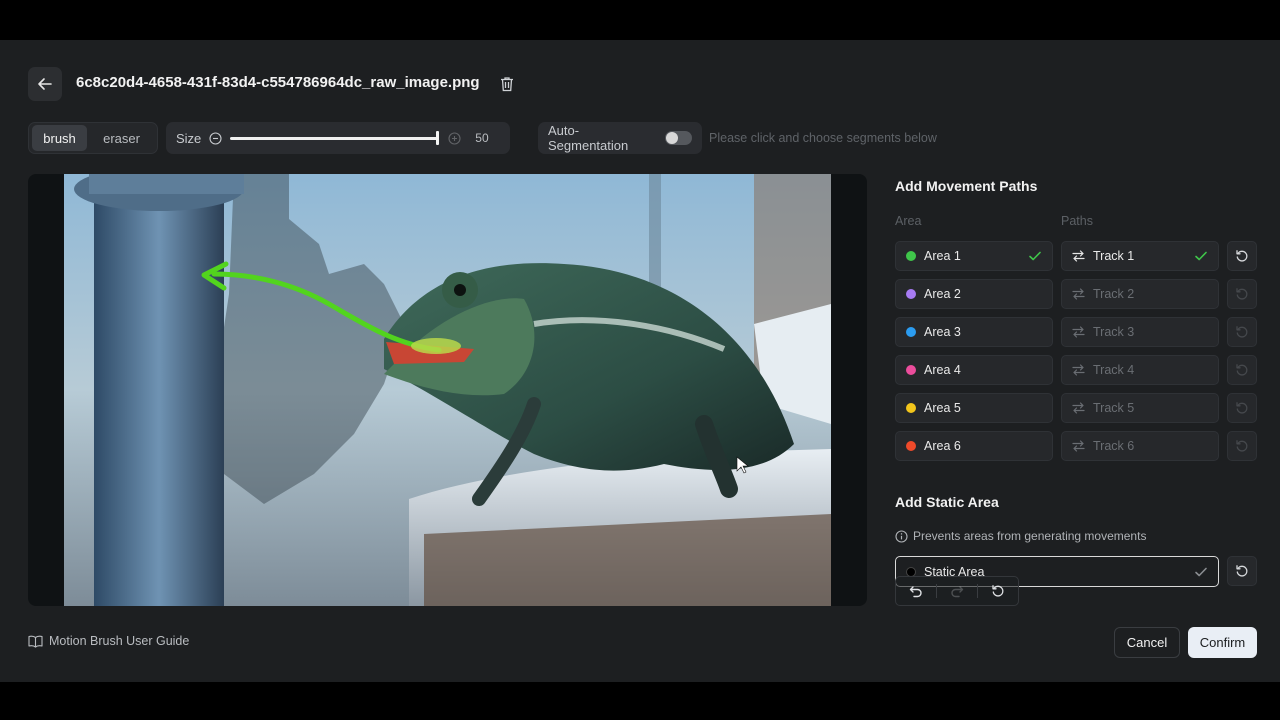 This screenshot has height=720, width=1280. Describe the element at coordinates (335, 137) in the screenshot. I see `size-slider` at that location.